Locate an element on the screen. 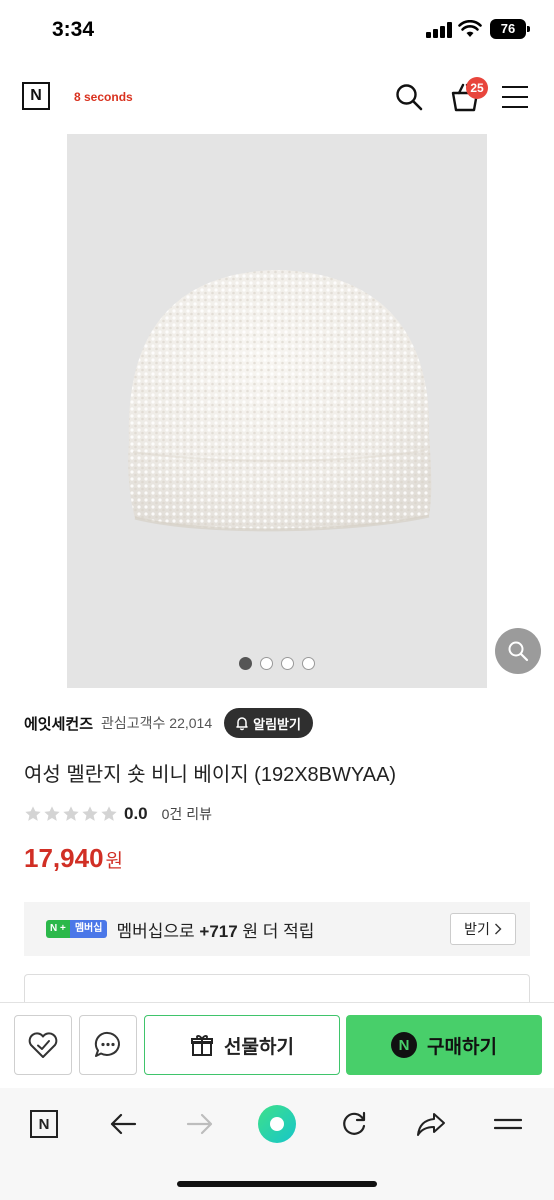  home-indicator is located at coordinates (277, 1184).